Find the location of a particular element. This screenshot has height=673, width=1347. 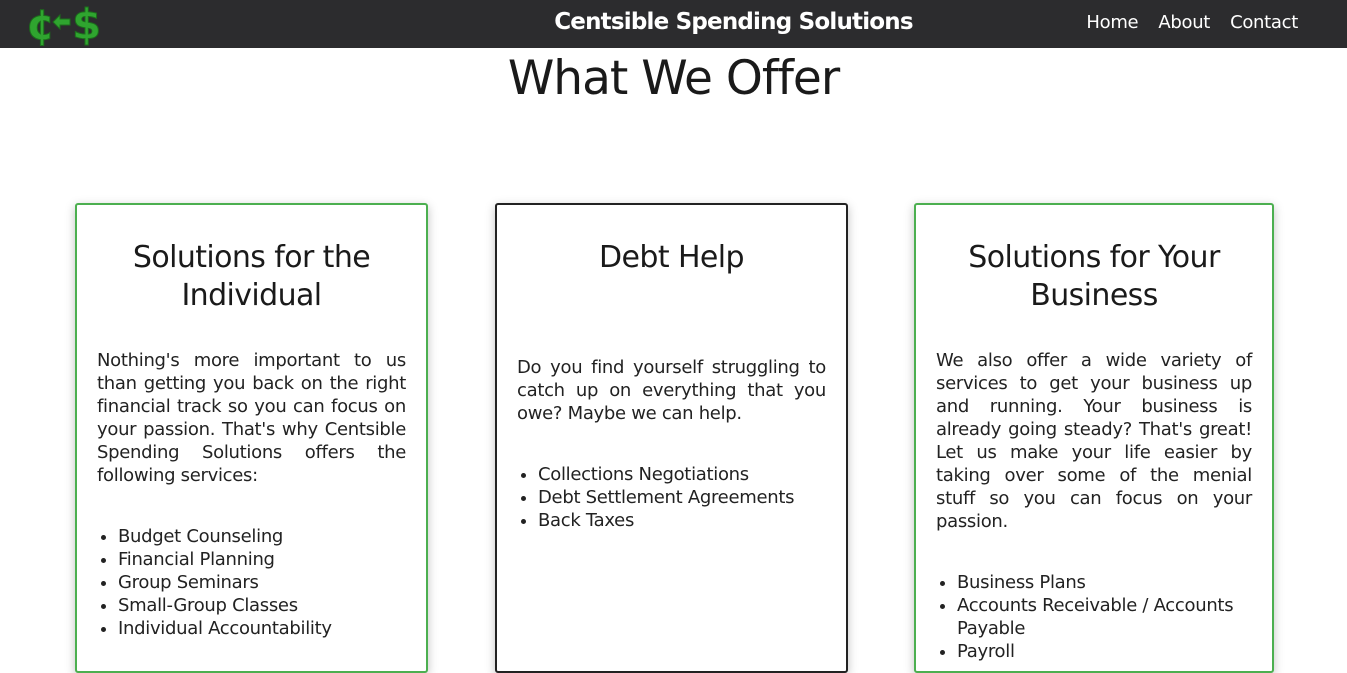

list-item: Back Taxes is located at coordinates (682, 520).